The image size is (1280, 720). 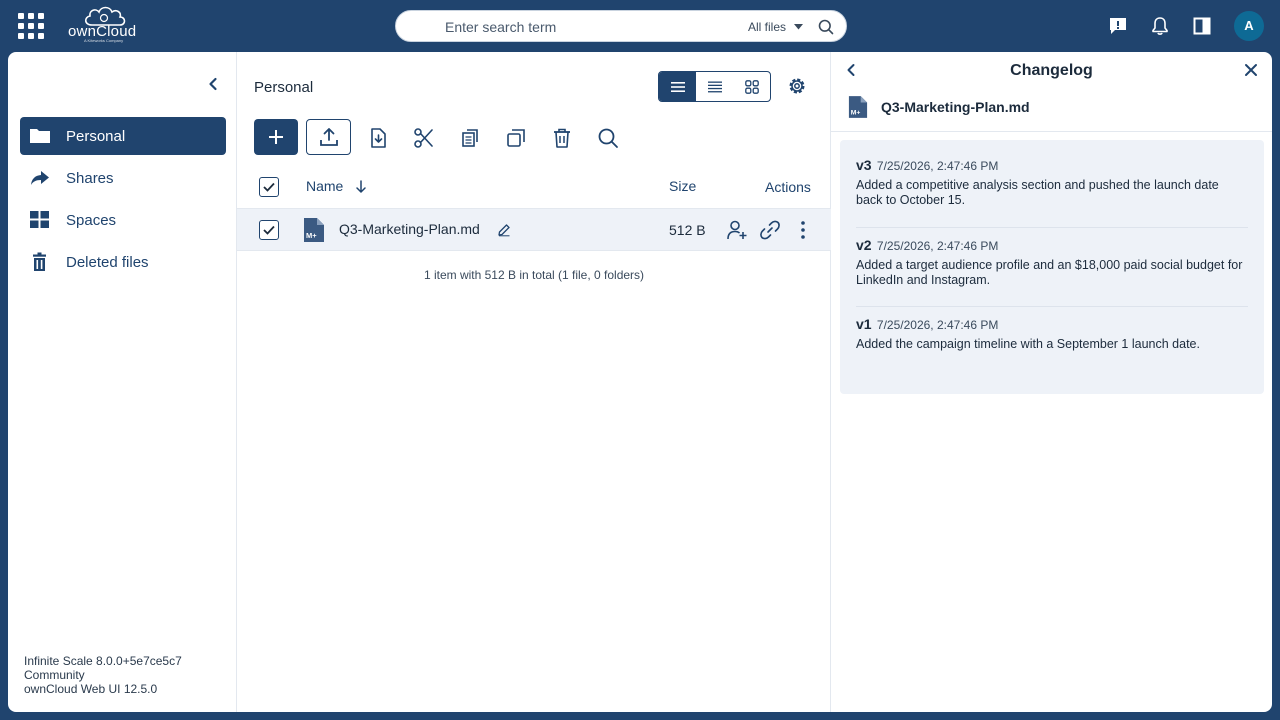 I want to click on select-all-checkbox, so click(x=269, y=187).